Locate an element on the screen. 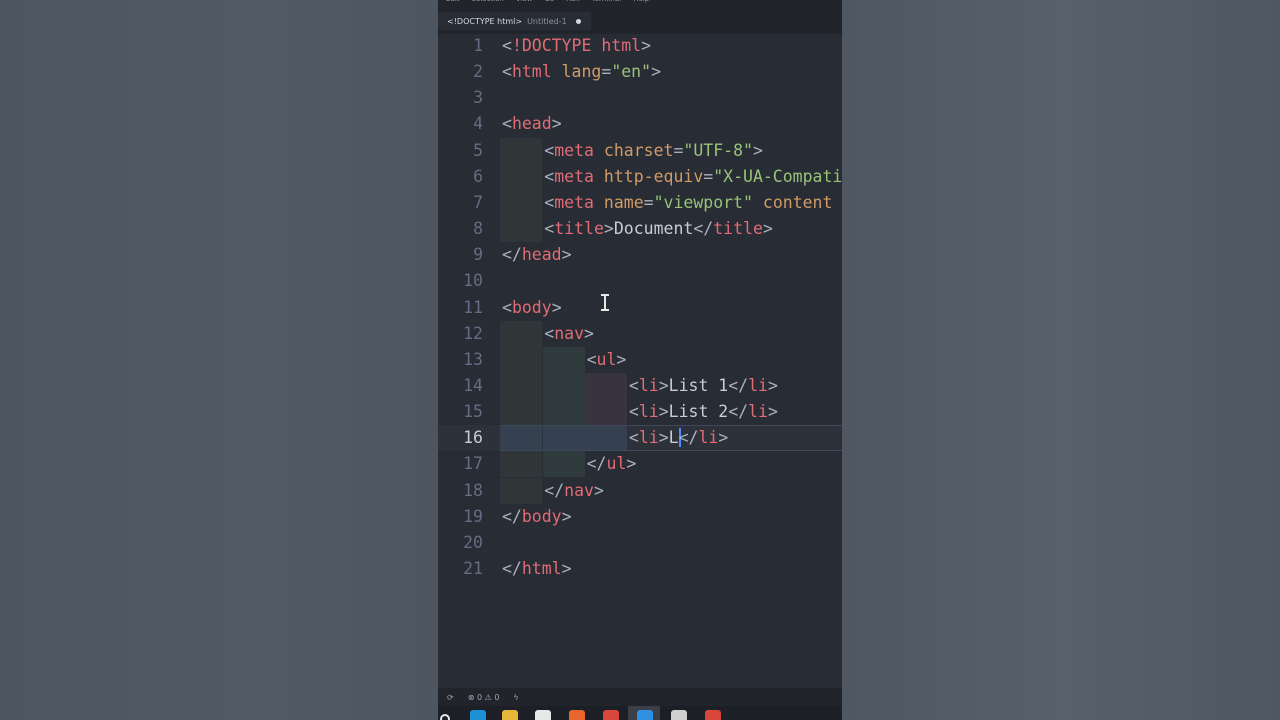 The width and height of the screenshot is (1280, 720). code-text: <nav> is located at coordinates (569, 334).